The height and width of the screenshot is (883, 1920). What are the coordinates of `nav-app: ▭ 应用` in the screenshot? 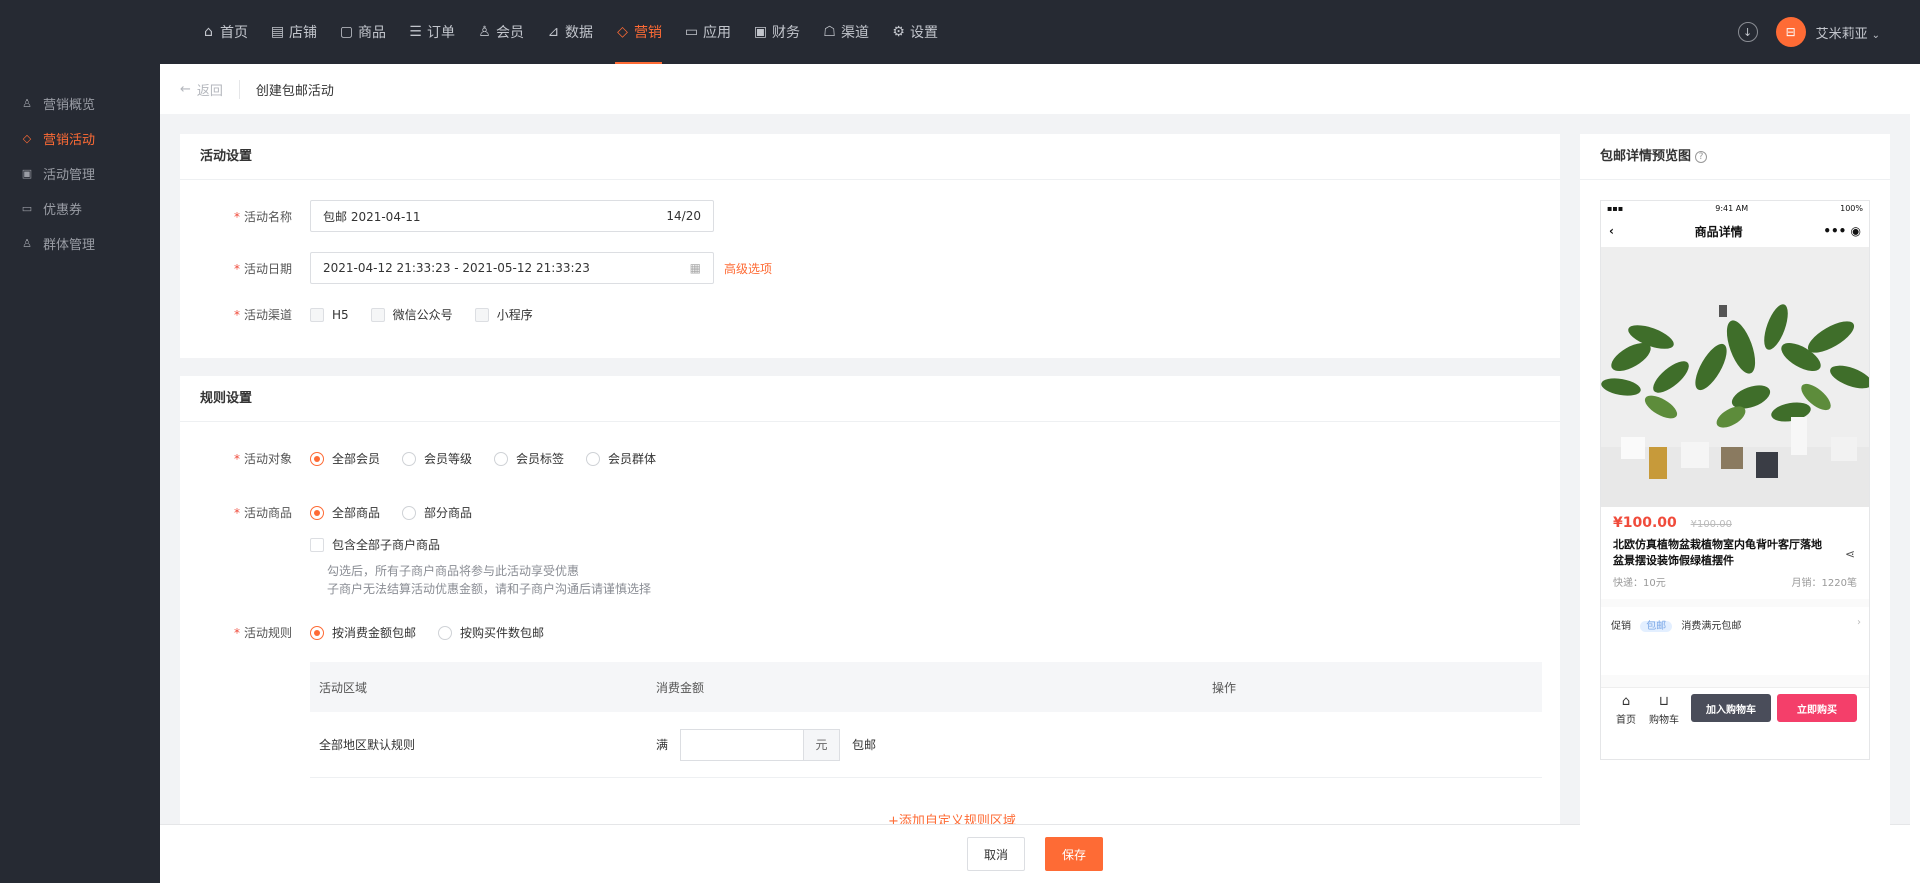 It's located at (707, 32).